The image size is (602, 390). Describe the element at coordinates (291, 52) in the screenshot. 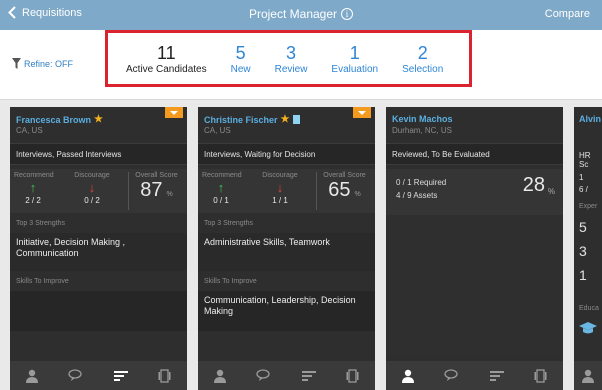

I see `stat-count: 3` at that location.